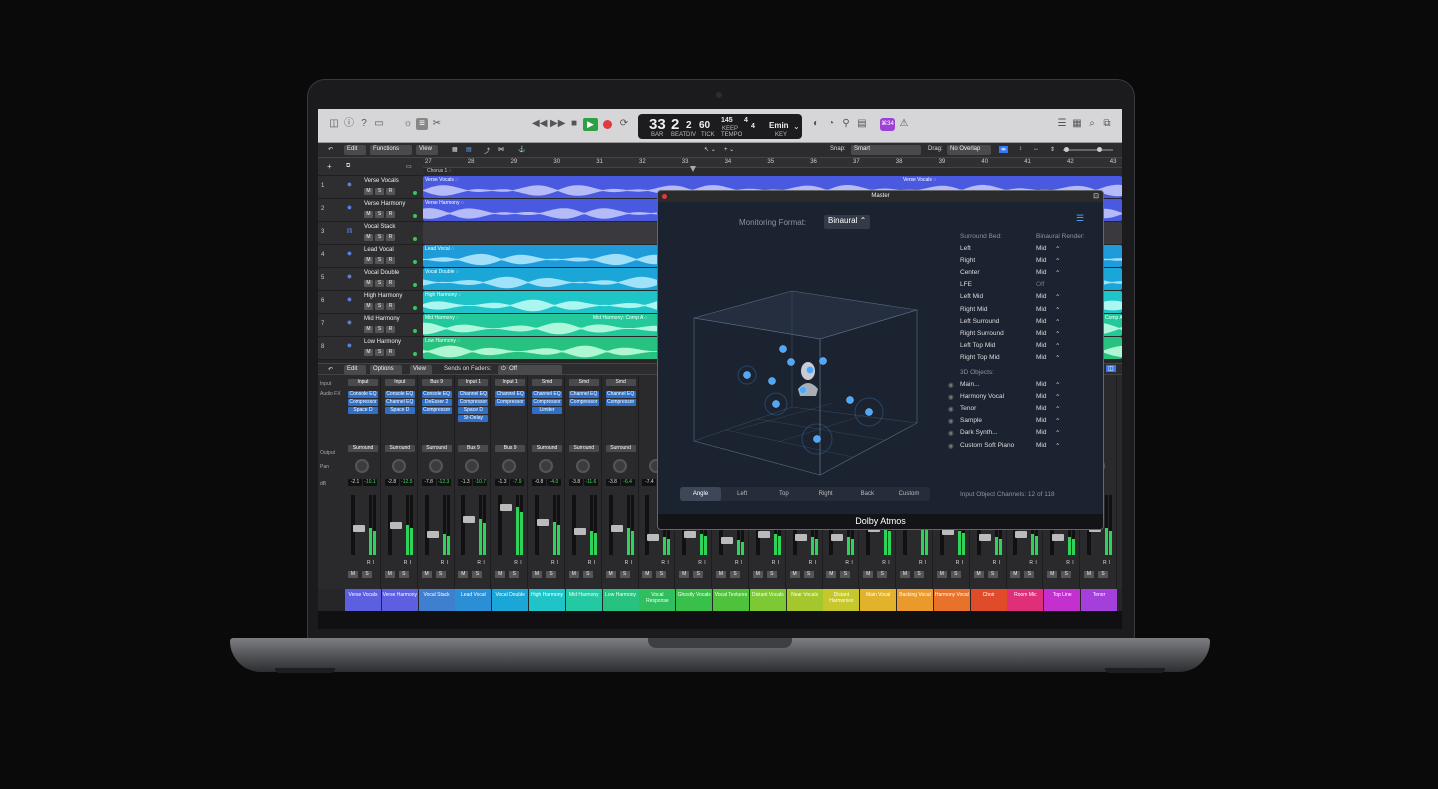 Image resolution: width=1438 pixels, height=789 pixels. What do you see at coordinates (348, 166) in the screenshot?
I see `duplicate-track-icon: ⧉` at bounding box center [348, 166].